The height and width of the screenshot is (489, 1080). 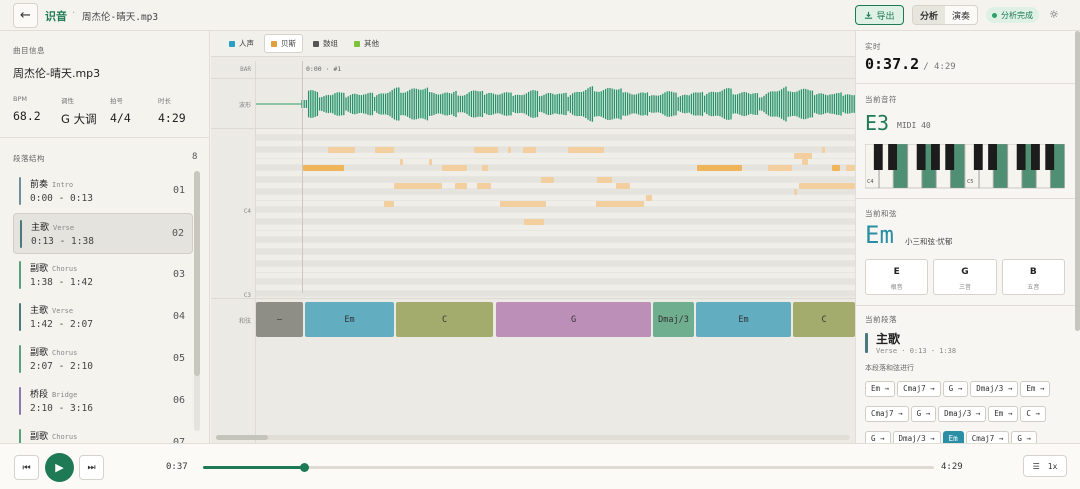 What do you see at coordinates (103, 233) in the screenshot?
I see `section-item: 主歌 Verse 0:13 - 1:38 02` at bounding box center [103, 233].